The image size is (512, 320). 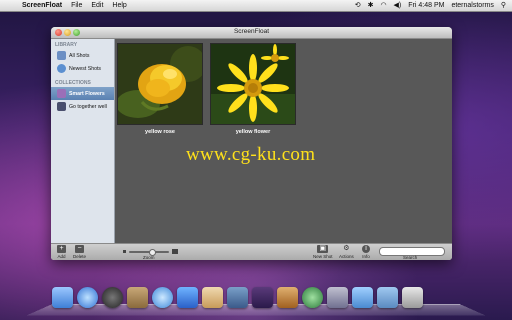 I want to click on search-label: Search, so click(x=410, y=257).